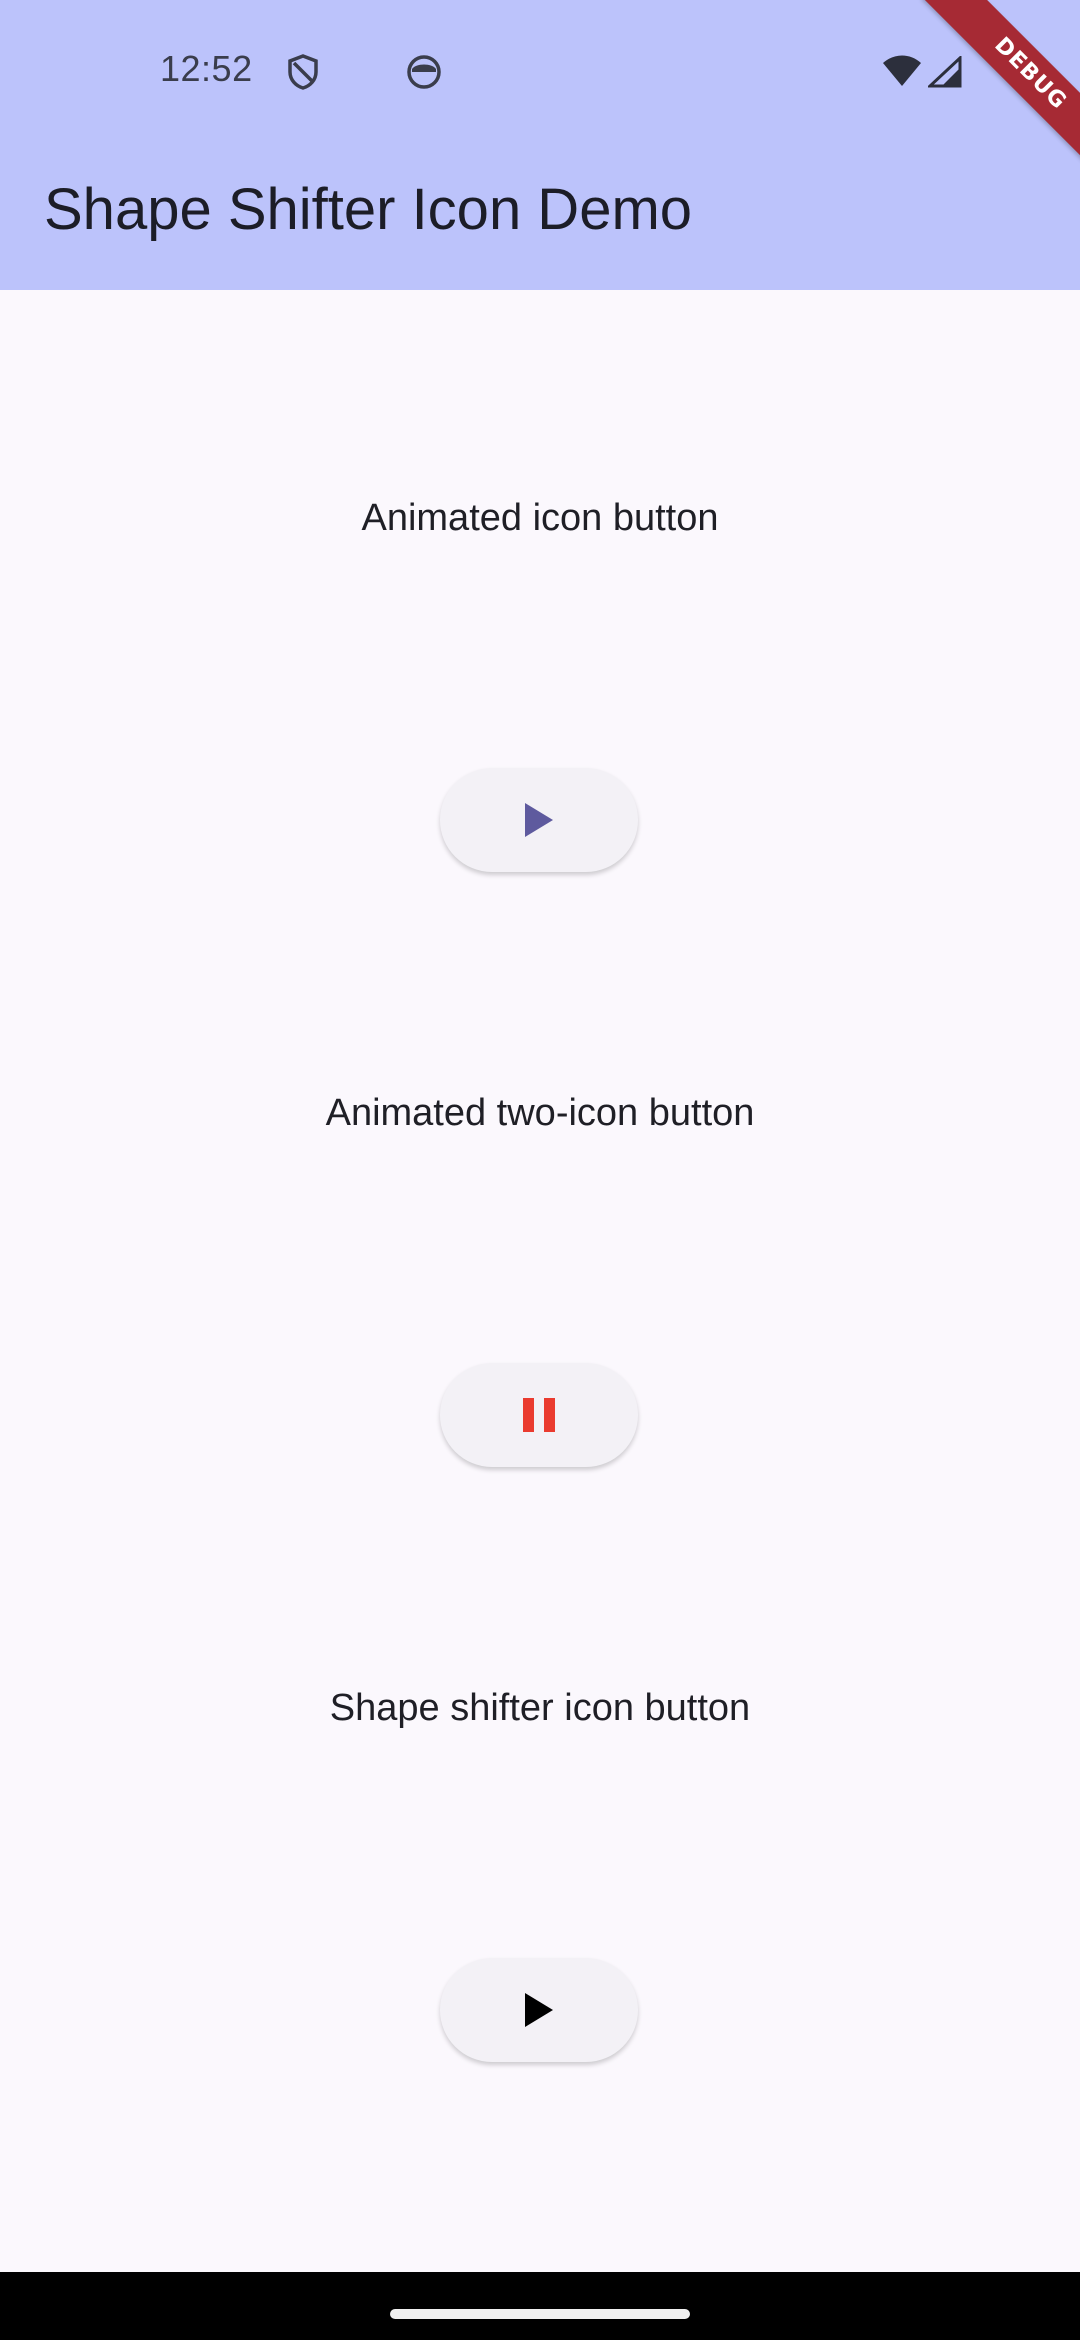 The width and height of the screenshot is (1080, 2340). I want to click on circle-face-icon, so click(424, 72).